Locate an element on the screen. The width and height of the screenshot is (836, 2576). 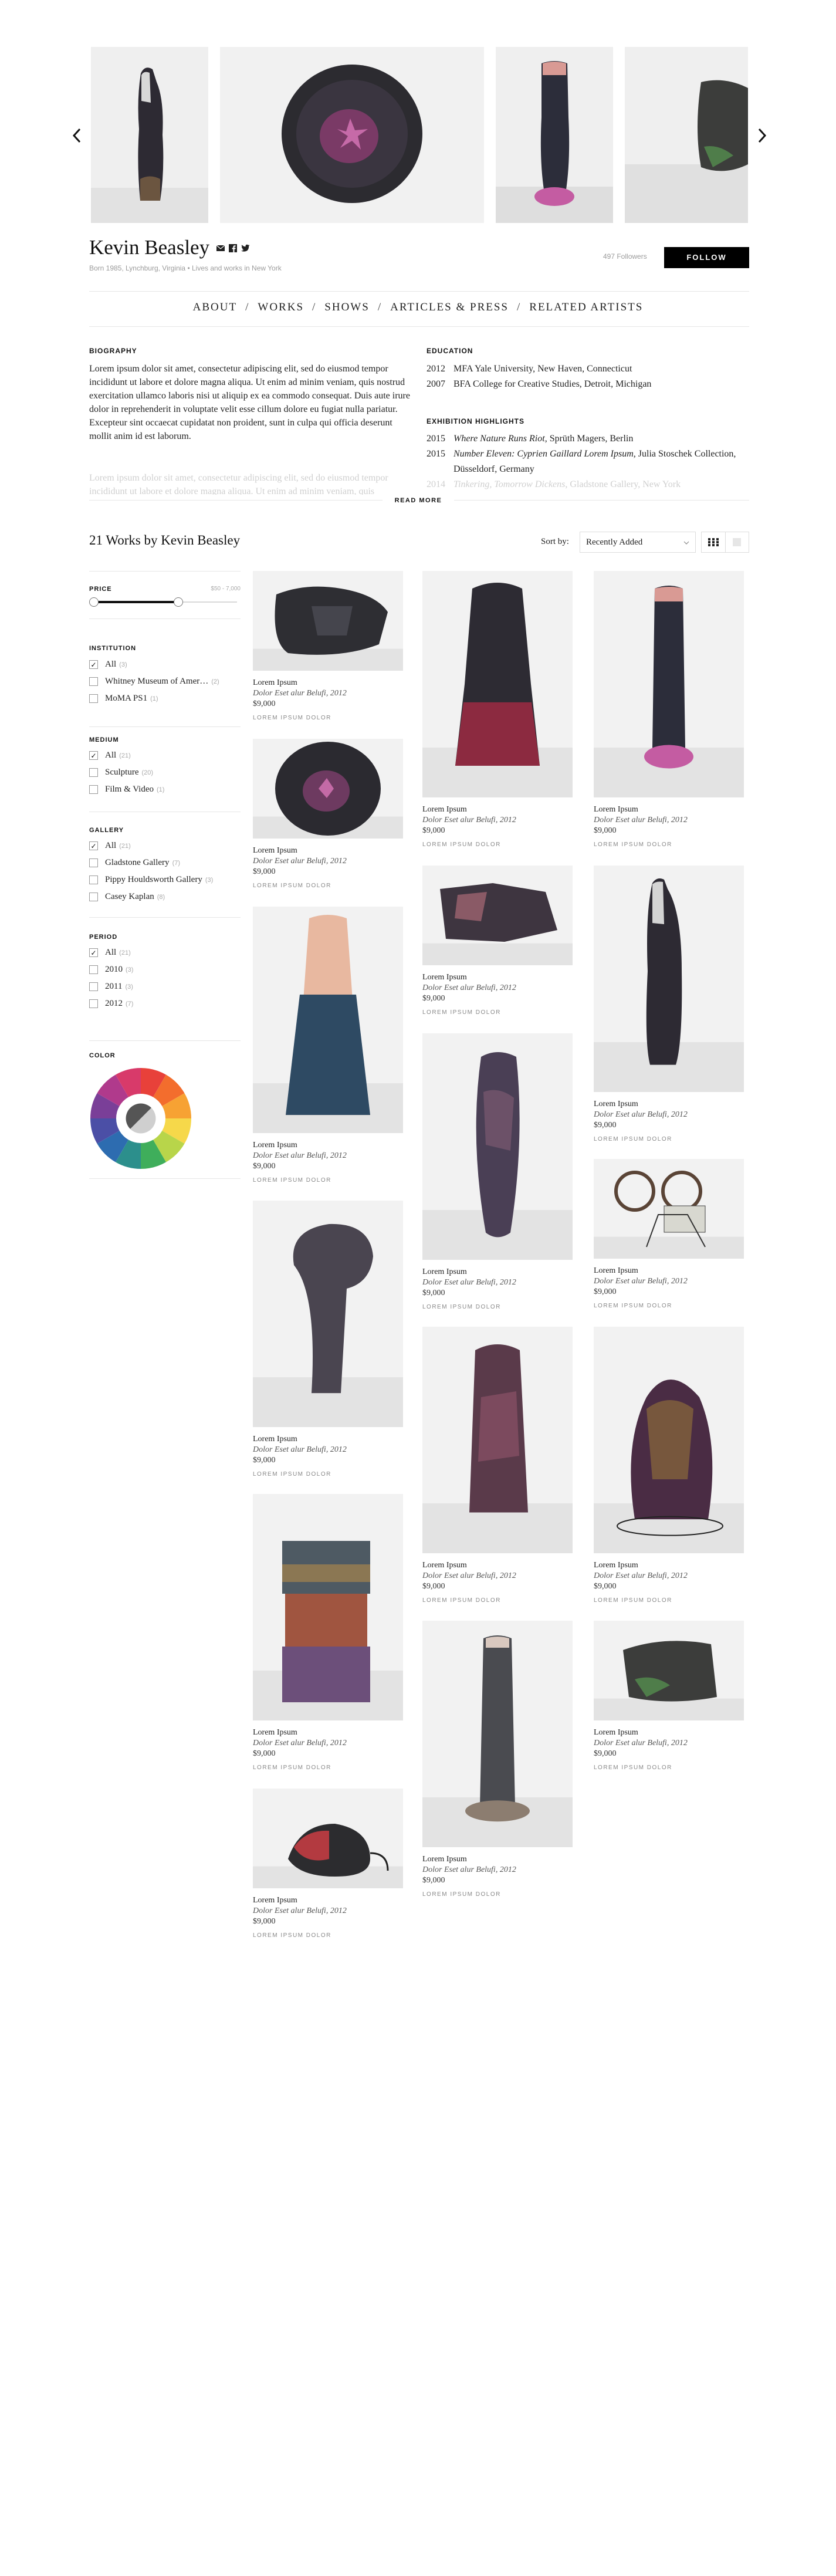
sort-select: Recently Added is located at coordinates (638, 542).